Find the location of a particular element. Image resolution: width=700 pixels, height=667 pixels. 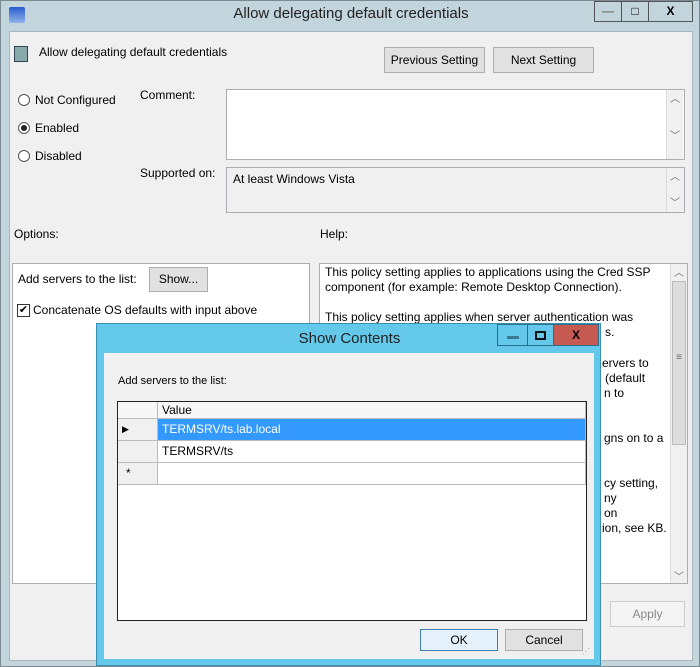

row-header-current: ▶ is located at coordinates (138, 430).